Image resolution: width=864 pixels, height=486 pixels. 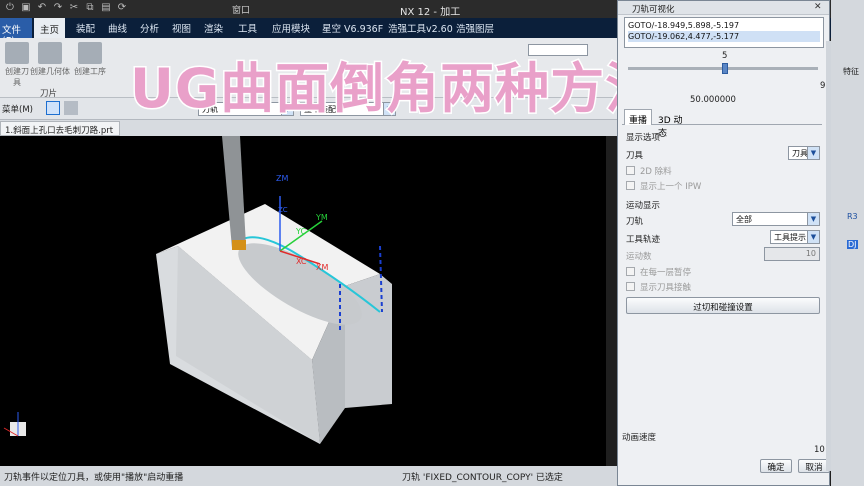 What do you see at coordinates (630, 286) in the screenshot?
I see `chk-show-tool-contact` at bounding box center [630, 286].